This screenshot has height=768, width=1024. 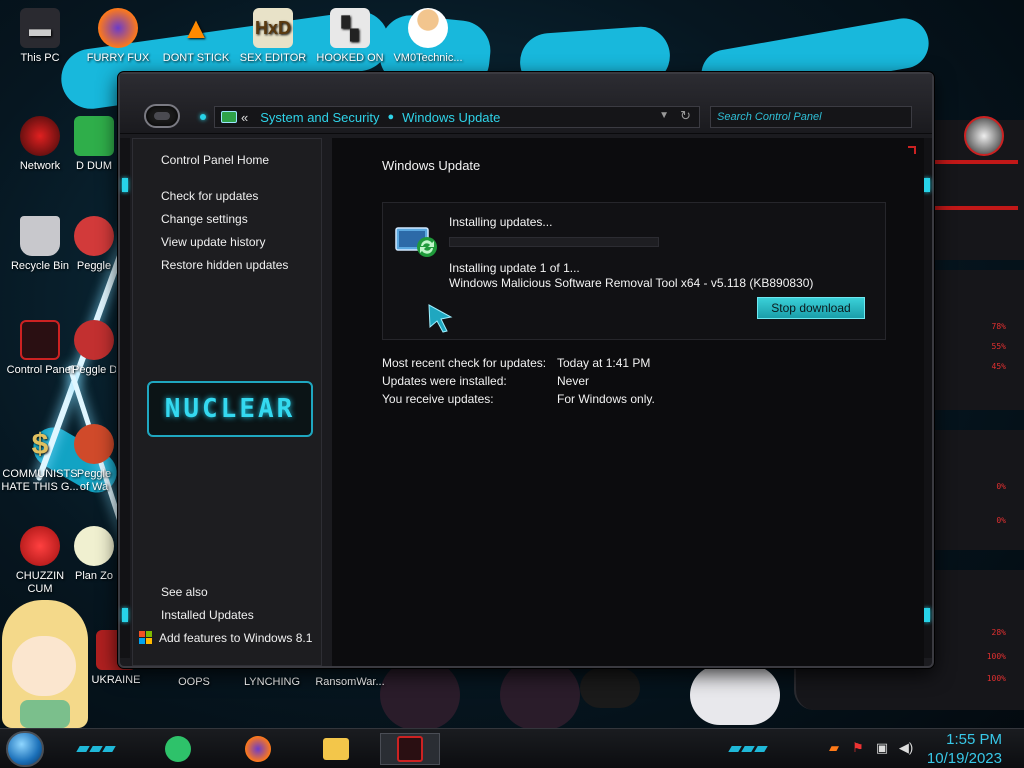 What do you see at coordinates (518, 399) in the screenshot?
I see `info-receive-updates: You receive updates: For Windows only.` at bounding box center [518, 399].